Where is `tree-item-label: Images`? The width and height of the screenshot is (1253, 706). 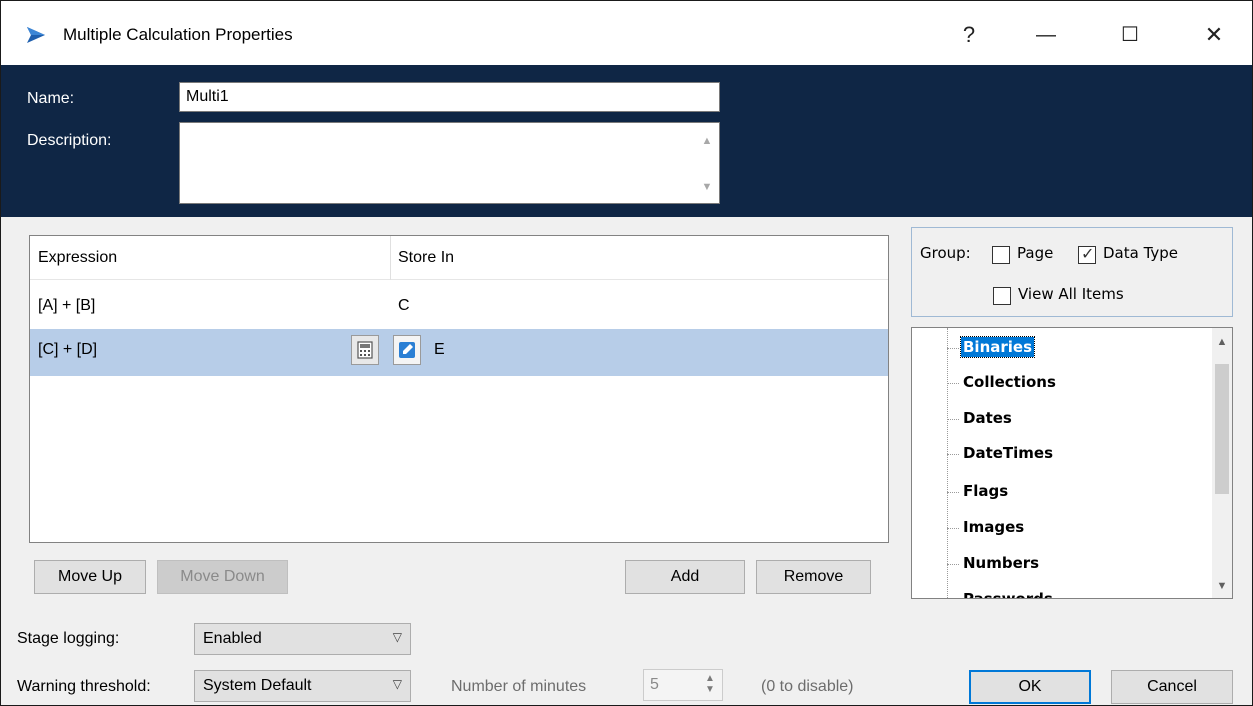
tree-item-label: Images is located at coordinates (993, 527).